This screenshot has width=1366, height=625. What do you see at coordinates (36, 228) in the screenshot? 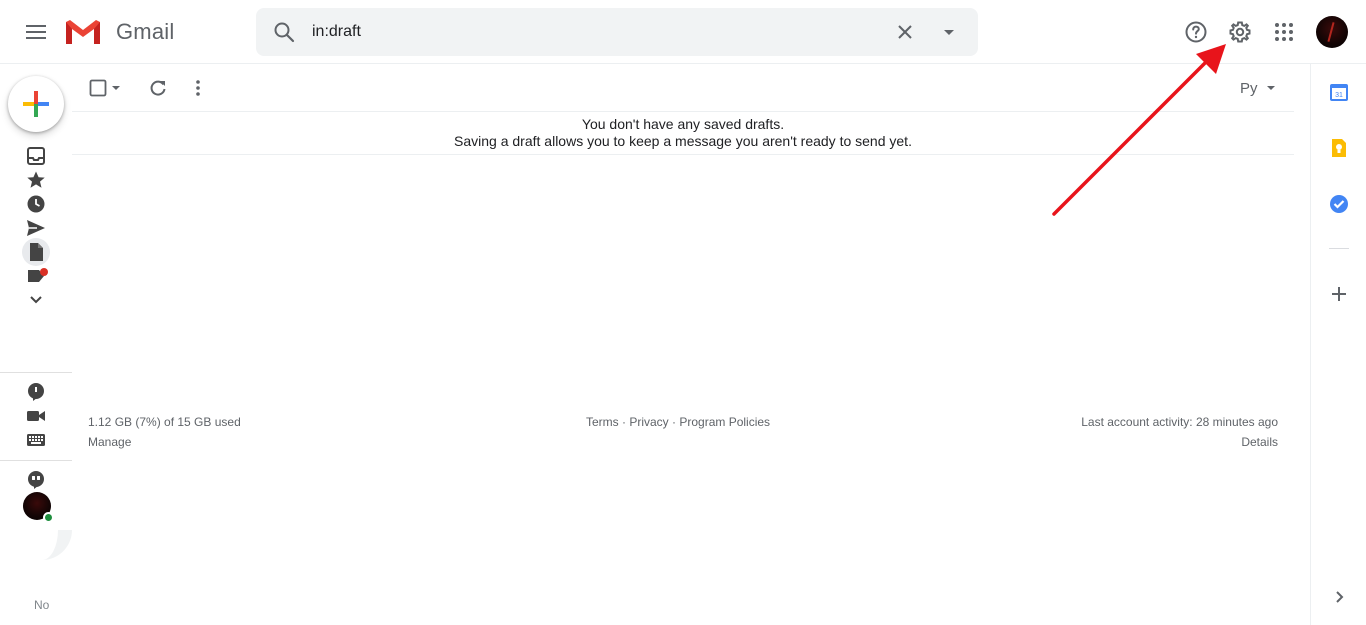
I see `sent-icon` at bounding box center [36, 228].